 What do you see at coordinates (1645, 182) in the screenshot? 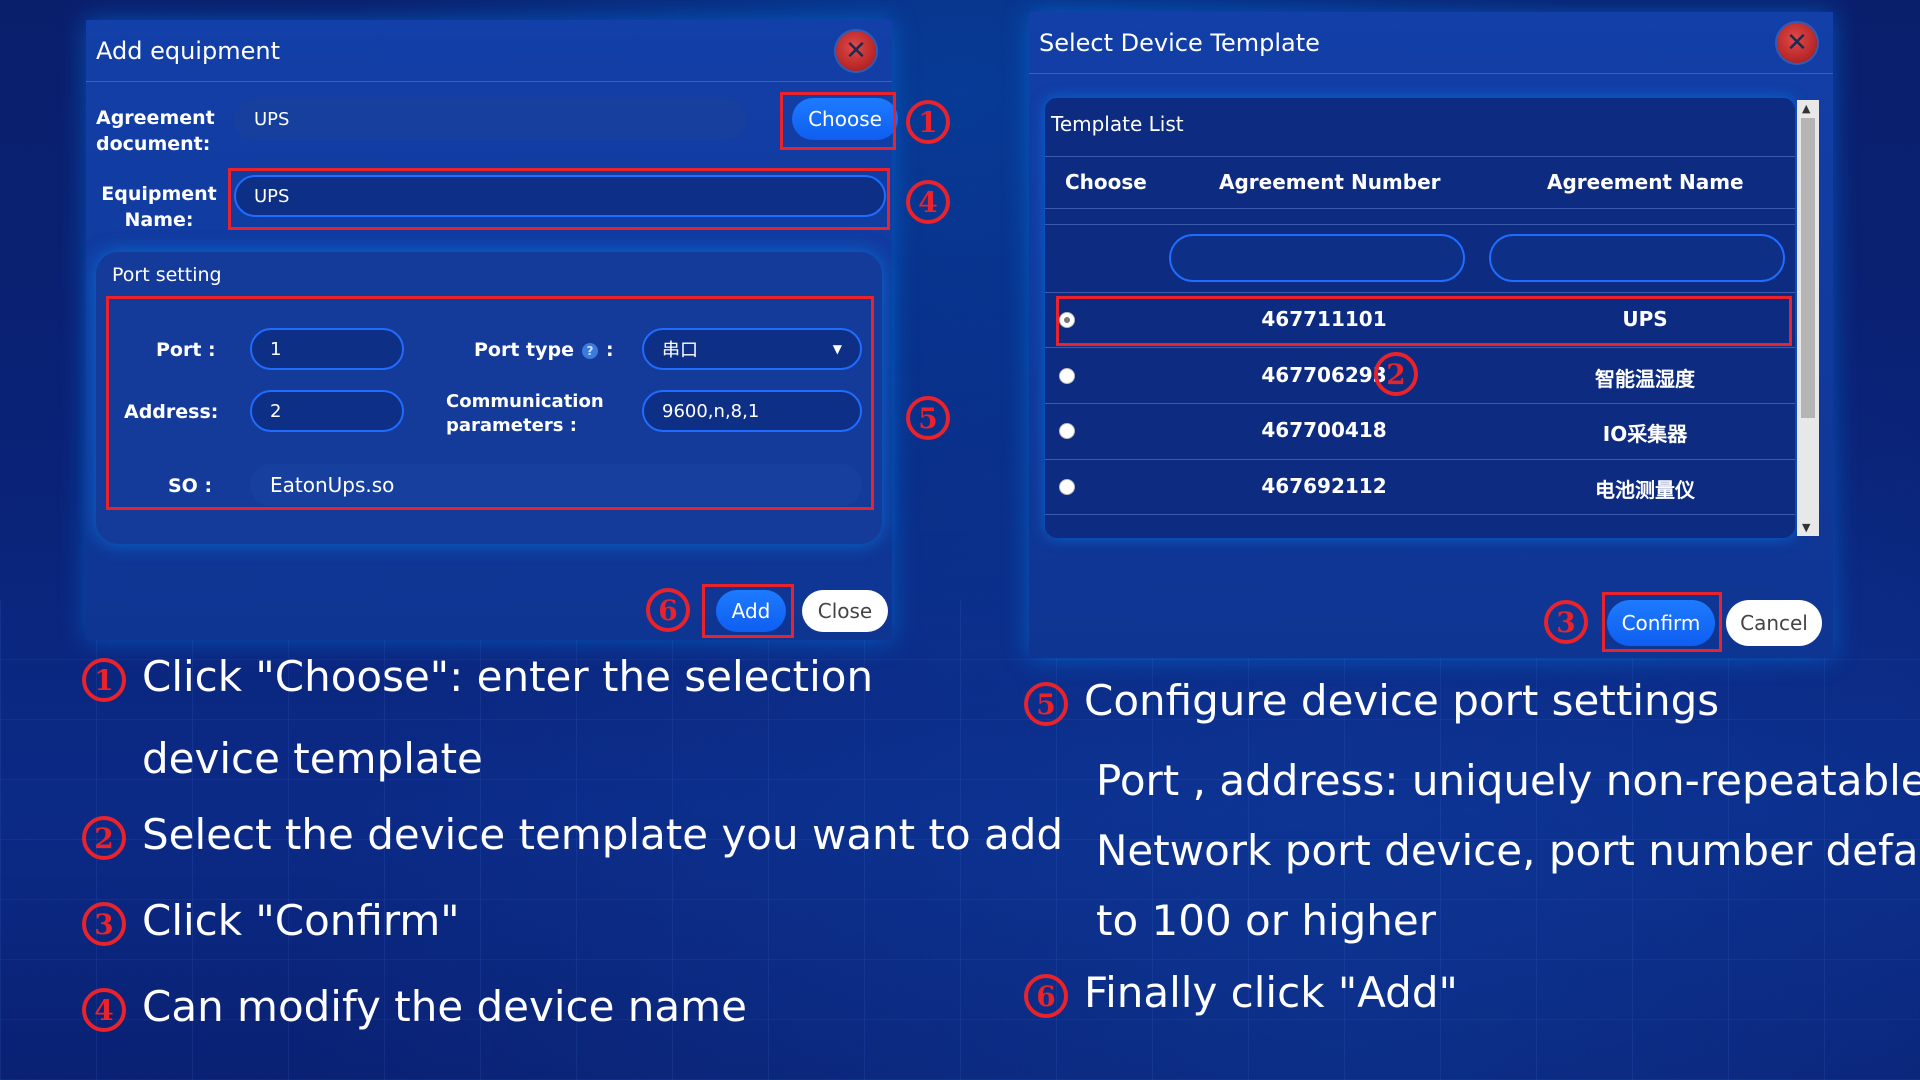
I see `column-agreement-name: Agreement Name` at bounding box center [1645, 182].